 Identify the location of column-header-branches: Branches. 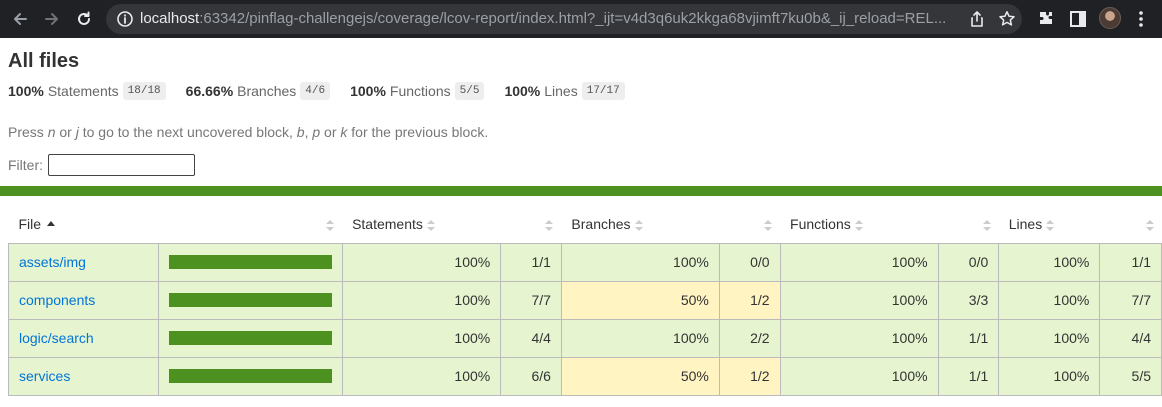
(640, 224).